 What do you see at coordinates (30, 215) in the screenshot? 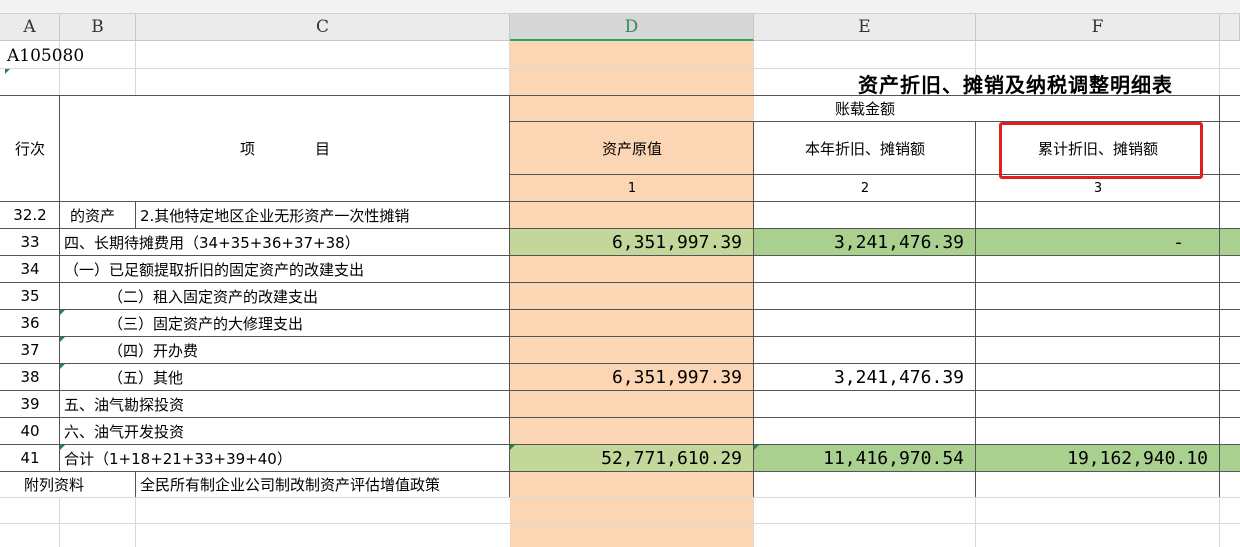
I see `row-number: 32.2` at bounding box center [30, 215].